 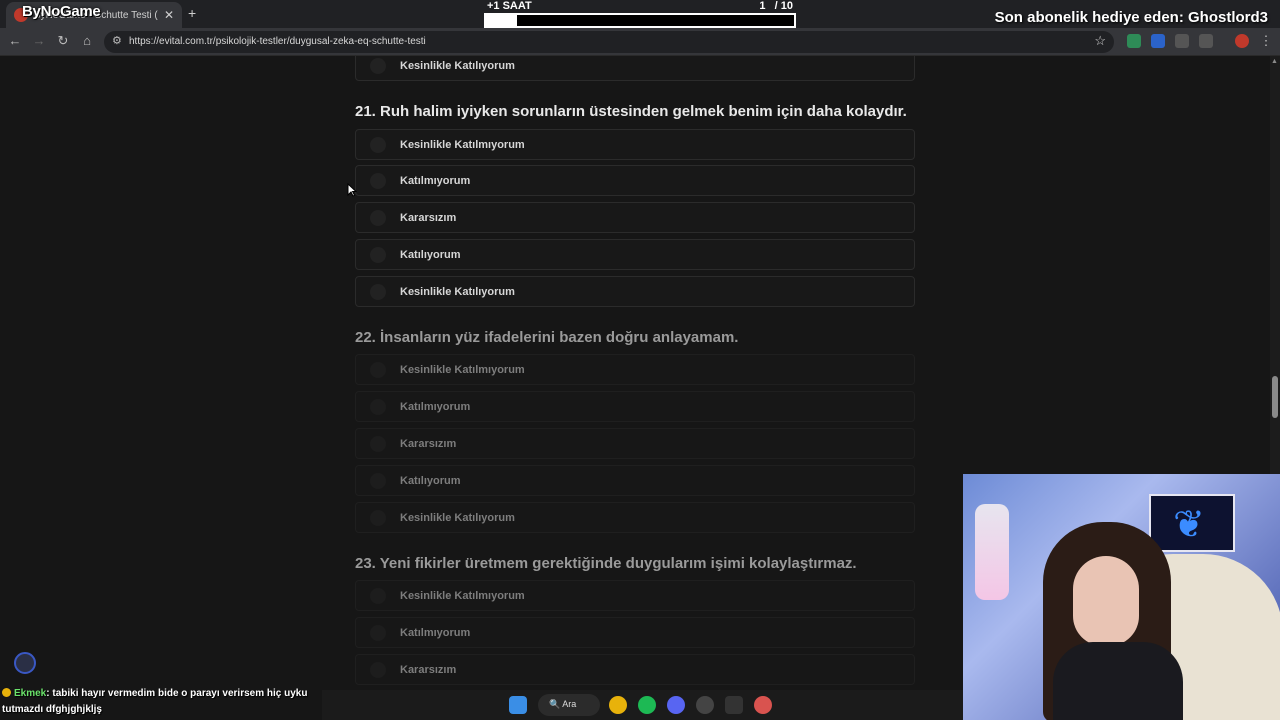 What do you see at coordinates (518, 705) in the screenshot?
I see `windows-start-icon` at bounding box center [518, 705].